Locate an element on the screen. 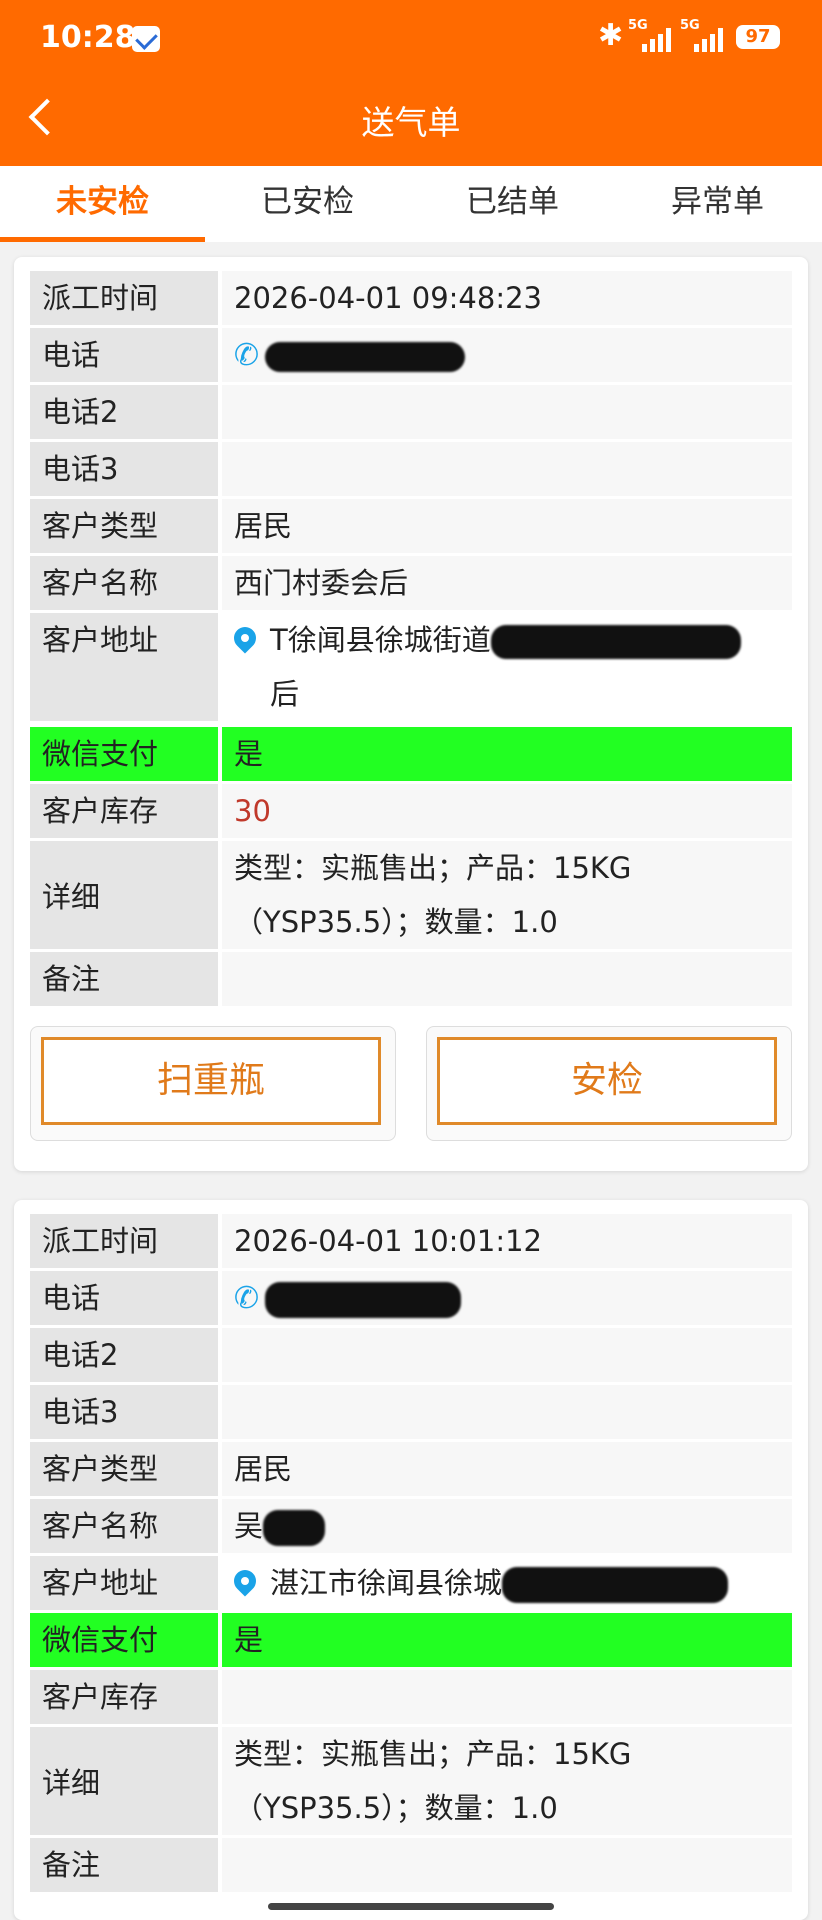  battery-icon: 97 is located at coordinates (758, 37).